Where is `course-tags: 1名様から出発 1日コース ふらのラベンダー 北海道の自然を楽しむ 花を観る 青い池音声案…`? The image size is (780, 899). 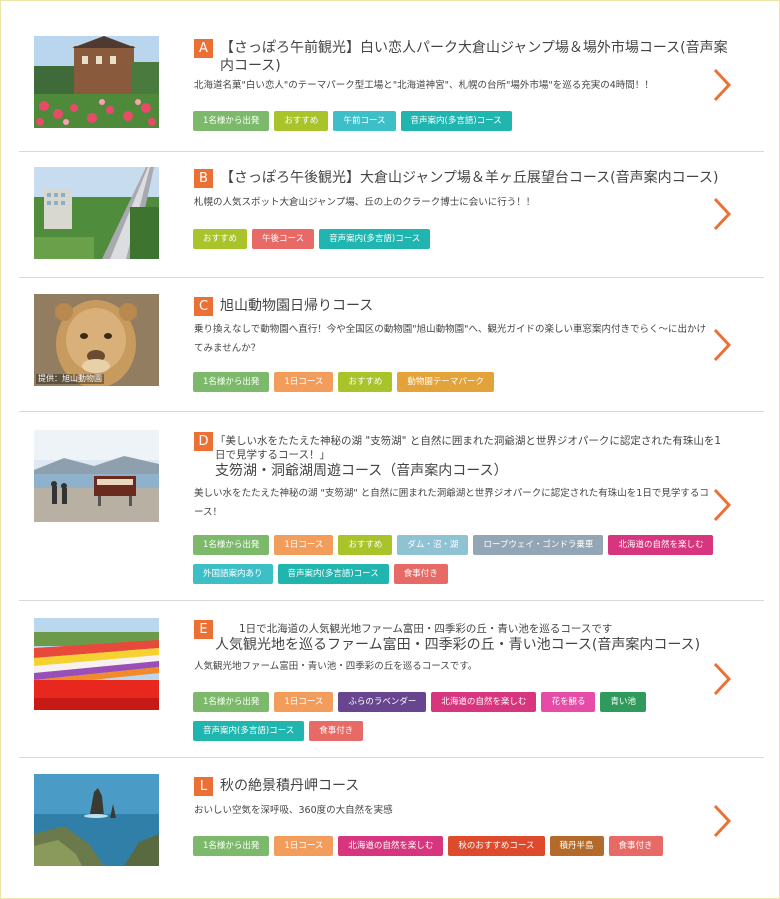 course-tags: 1名様から出発 1日コース ふらのラベンダー 北海道の自然を楽しむ 花を観る 青い池音声案… is located at coordinates (463, 718).